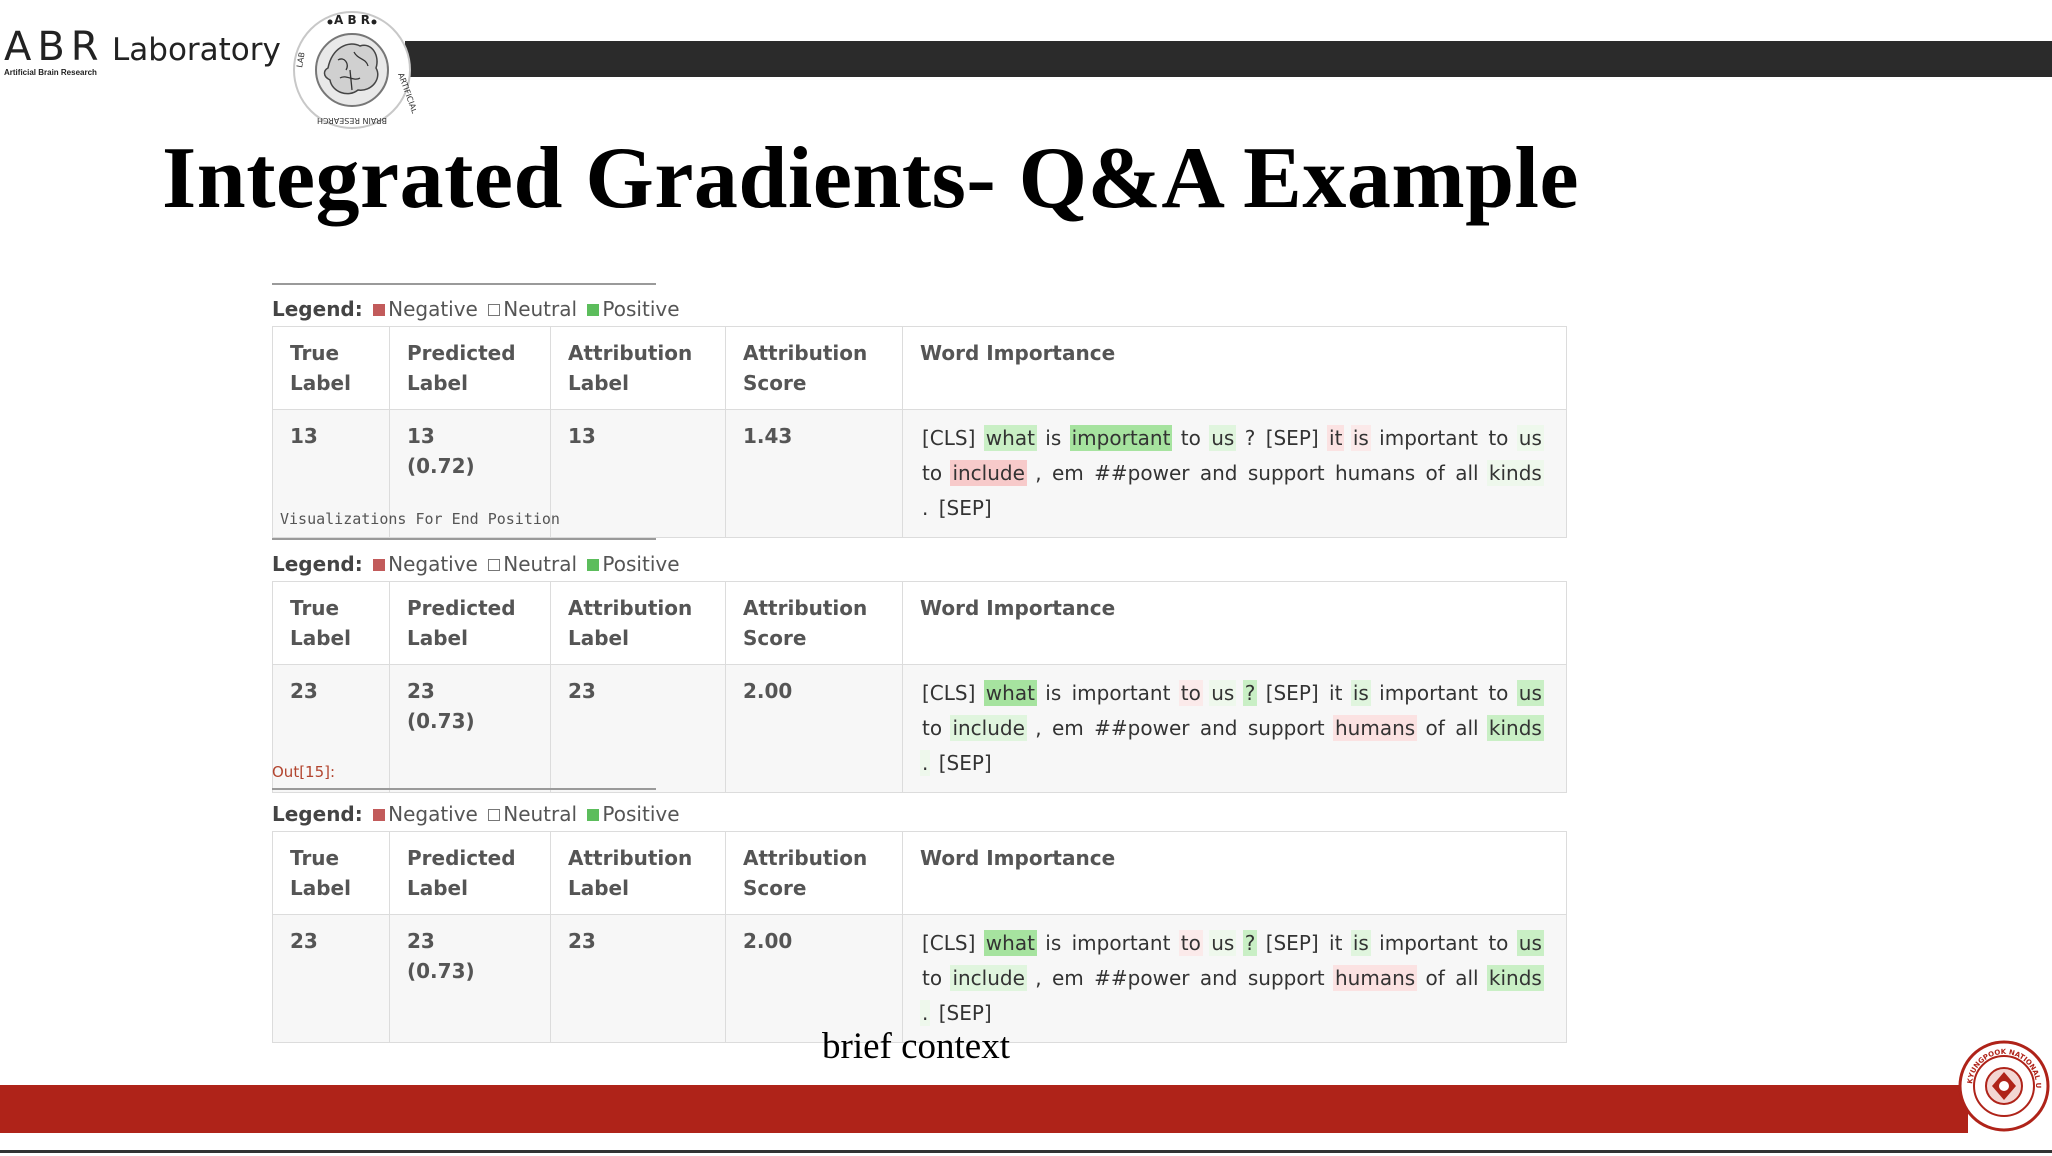 The image size is (2052, 1156). What do you see at coordinates (470, 728) in the screenshot?
I see `predicted-label: 23 (0.73)` at bounding box center [470, 728].